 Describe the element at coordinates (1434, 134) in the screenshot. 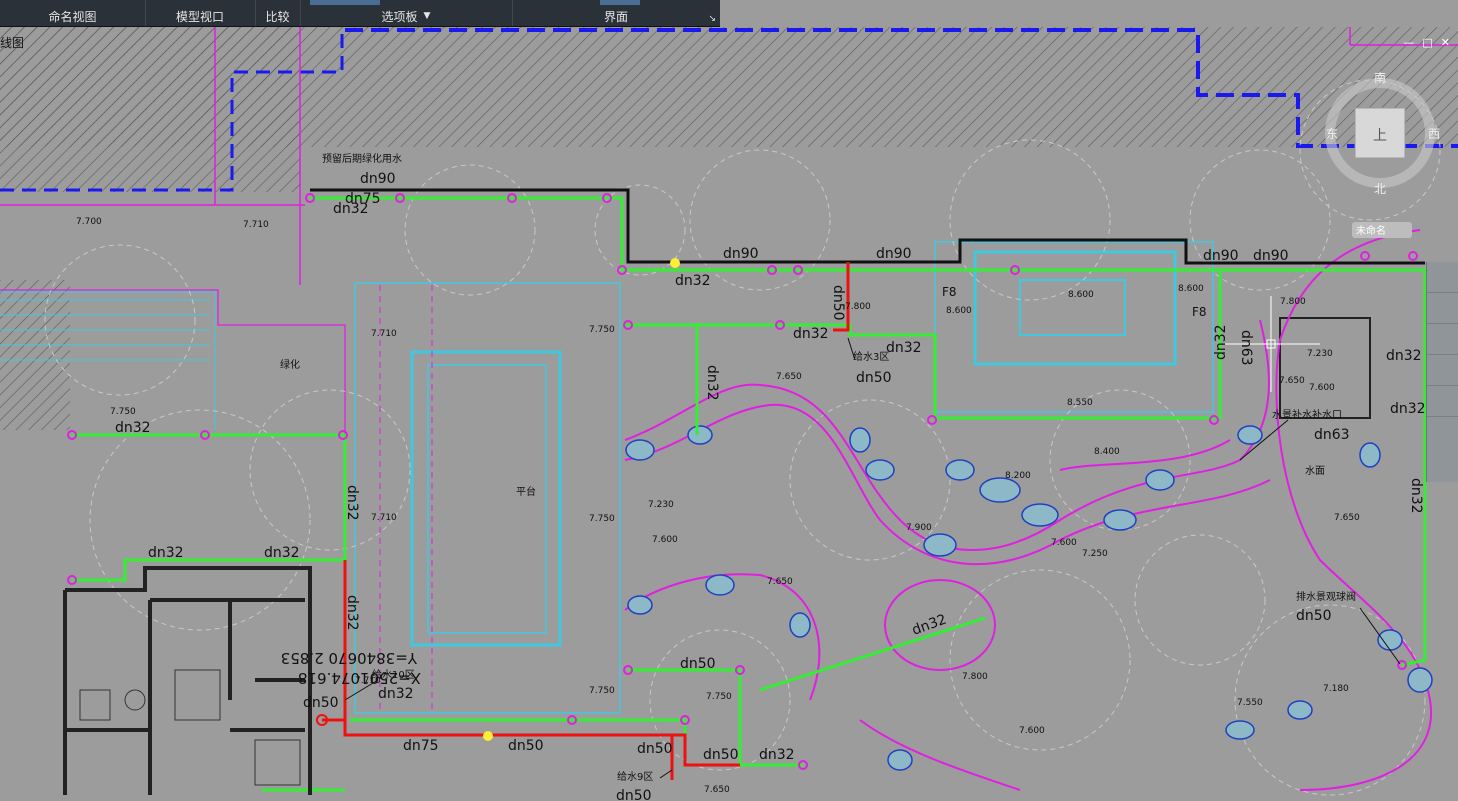

I see `viewcube-west: 西` at that location.